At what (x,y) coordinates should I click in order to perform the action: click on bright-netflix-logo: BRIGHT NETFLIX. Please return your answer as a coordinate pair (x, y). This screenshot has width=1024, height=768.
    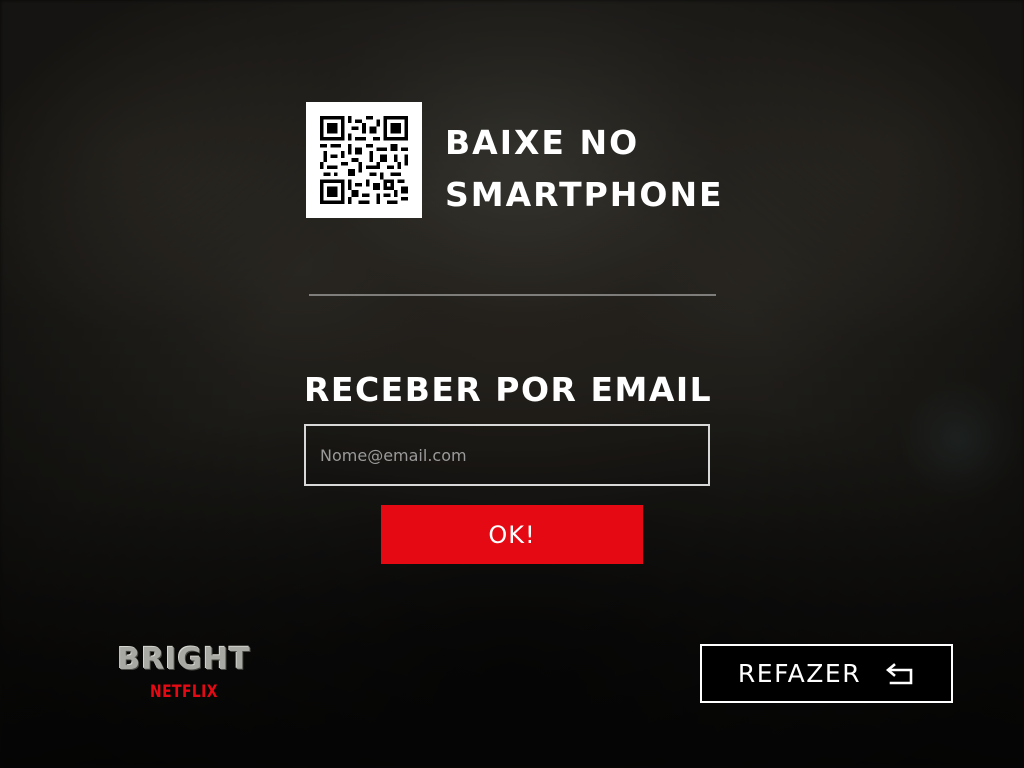
    Looking at the image, I should click on (184, 676).